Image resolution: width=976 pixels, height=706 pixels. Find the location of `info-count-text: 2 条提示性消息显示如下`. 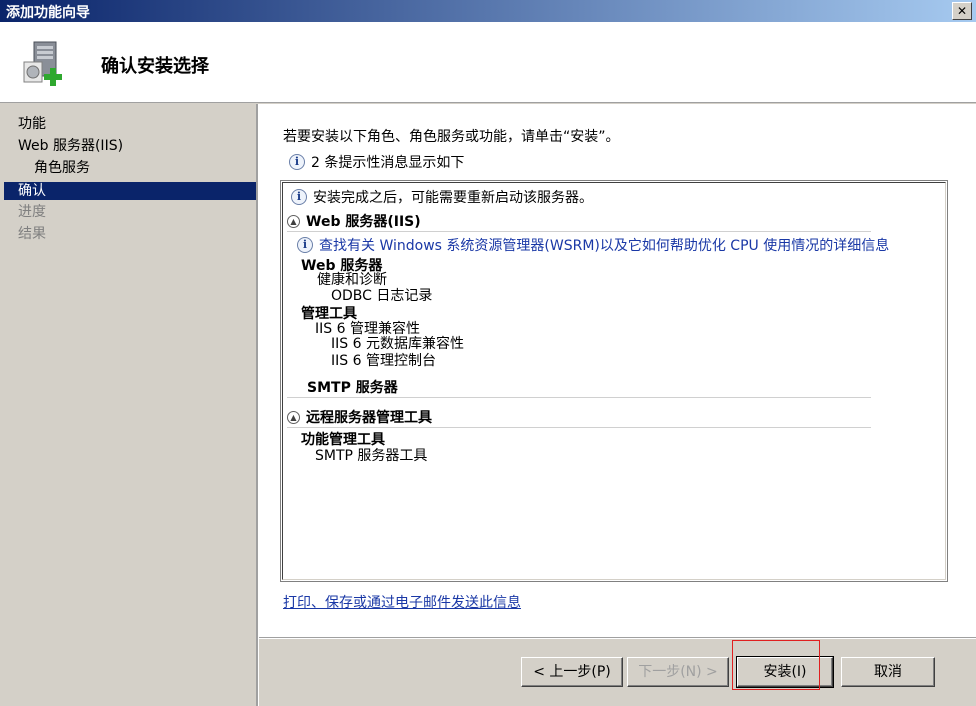

info-count-text: 2 条提示性消息显示如下 is located at coordinates (388, 163).